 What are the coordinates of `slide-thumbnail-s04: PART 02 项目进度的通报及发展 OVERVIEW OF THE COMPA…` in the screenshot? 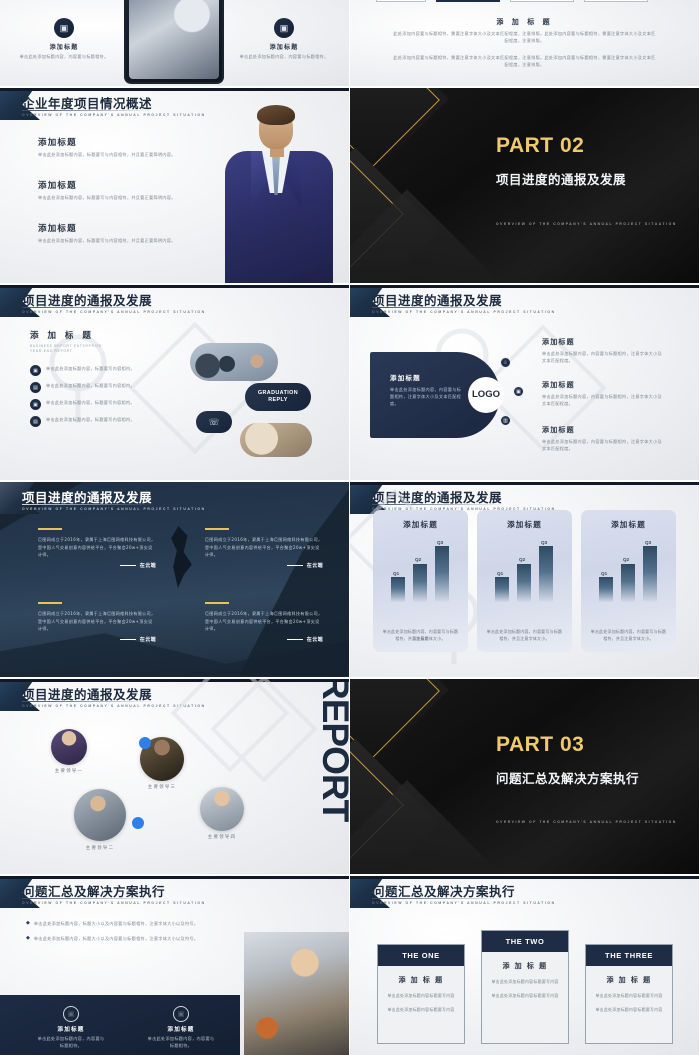 It's located at (524, 185).